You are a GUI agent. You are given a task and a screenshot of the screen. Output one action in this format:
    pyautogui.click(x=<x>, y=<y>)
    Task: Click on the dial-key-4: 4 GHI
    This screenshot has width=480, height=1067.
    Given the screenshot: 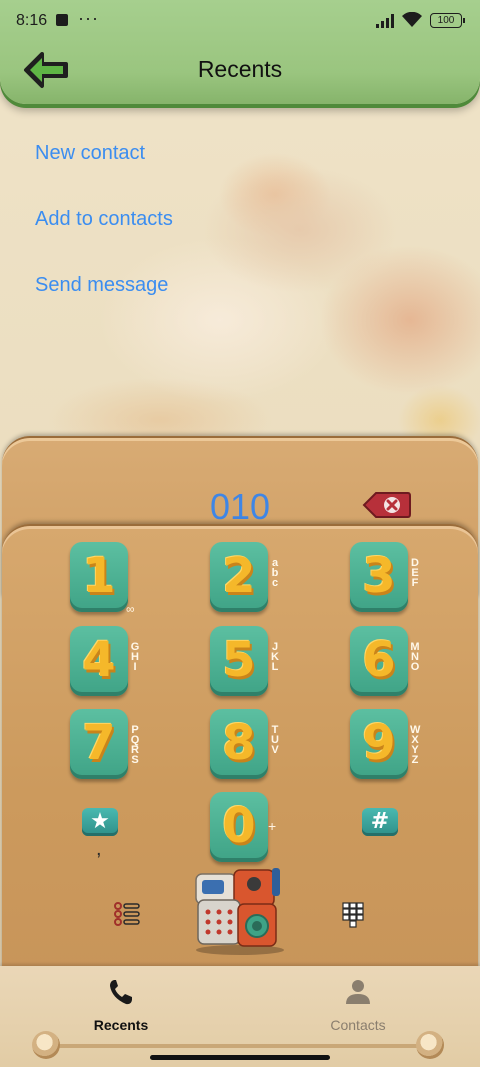 What is the action you would take?
    pyautogui.click(x=104, y=661)
    